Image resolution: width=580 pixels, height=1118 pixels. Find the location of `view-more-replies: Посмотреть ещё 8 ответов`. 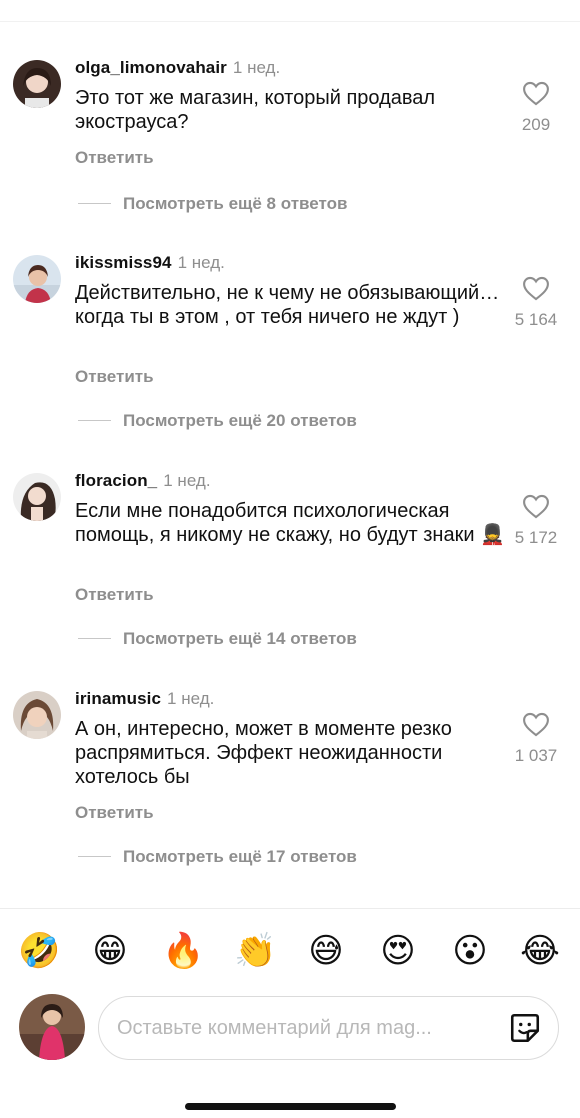

view-more-replies: Посмотреть ещё 8 ответов is located at coordinates (245, 204).